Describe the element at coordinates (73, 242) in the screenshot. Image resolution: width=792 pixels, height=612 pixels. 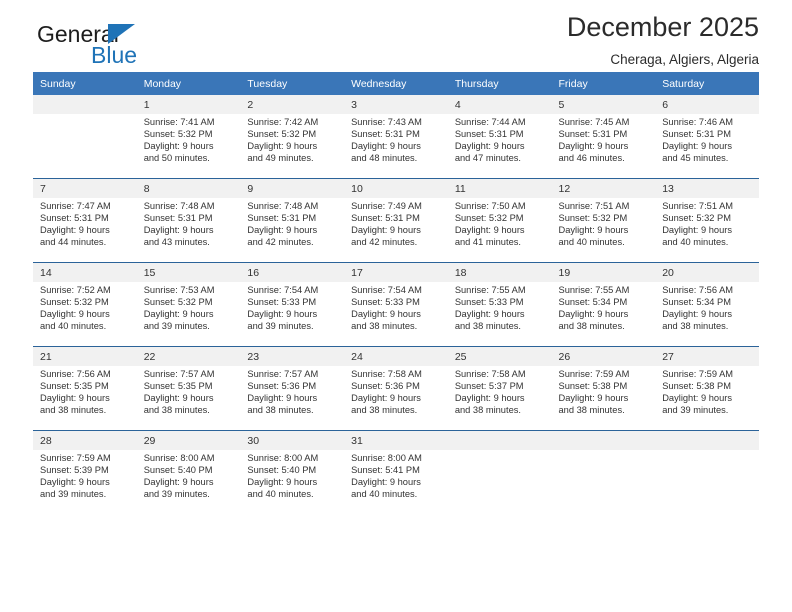
I see `daylight-text-line2: and 44 minutes.` at that location.